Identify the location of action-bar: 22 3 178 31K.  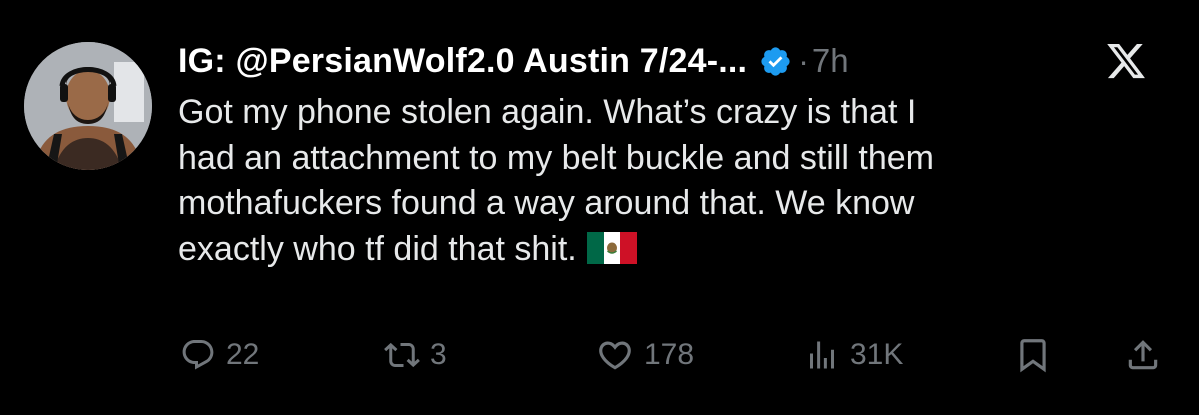
(599, 355).